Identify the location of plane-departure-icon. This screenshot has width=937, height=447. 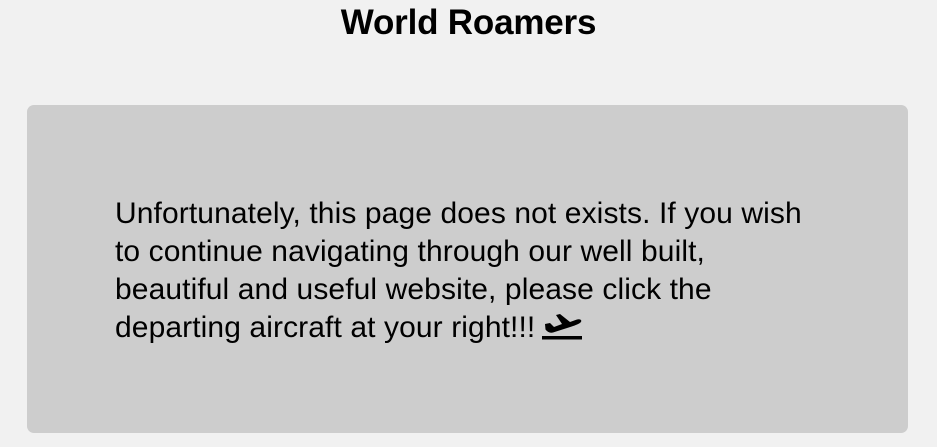
(562, 325).